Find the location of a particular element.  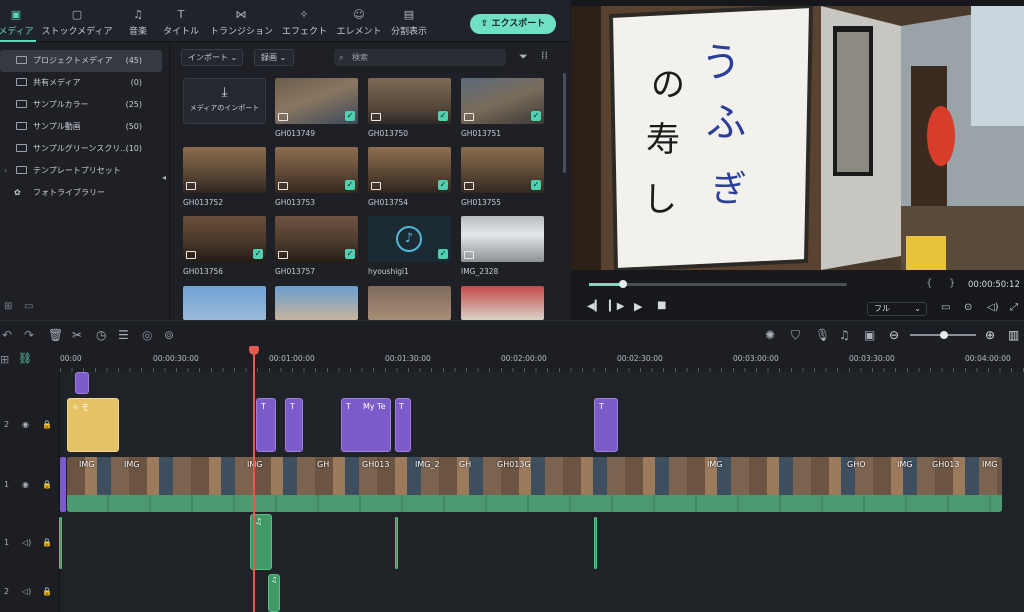

cut-icon: ✂ is located at coordinates (77, 335).